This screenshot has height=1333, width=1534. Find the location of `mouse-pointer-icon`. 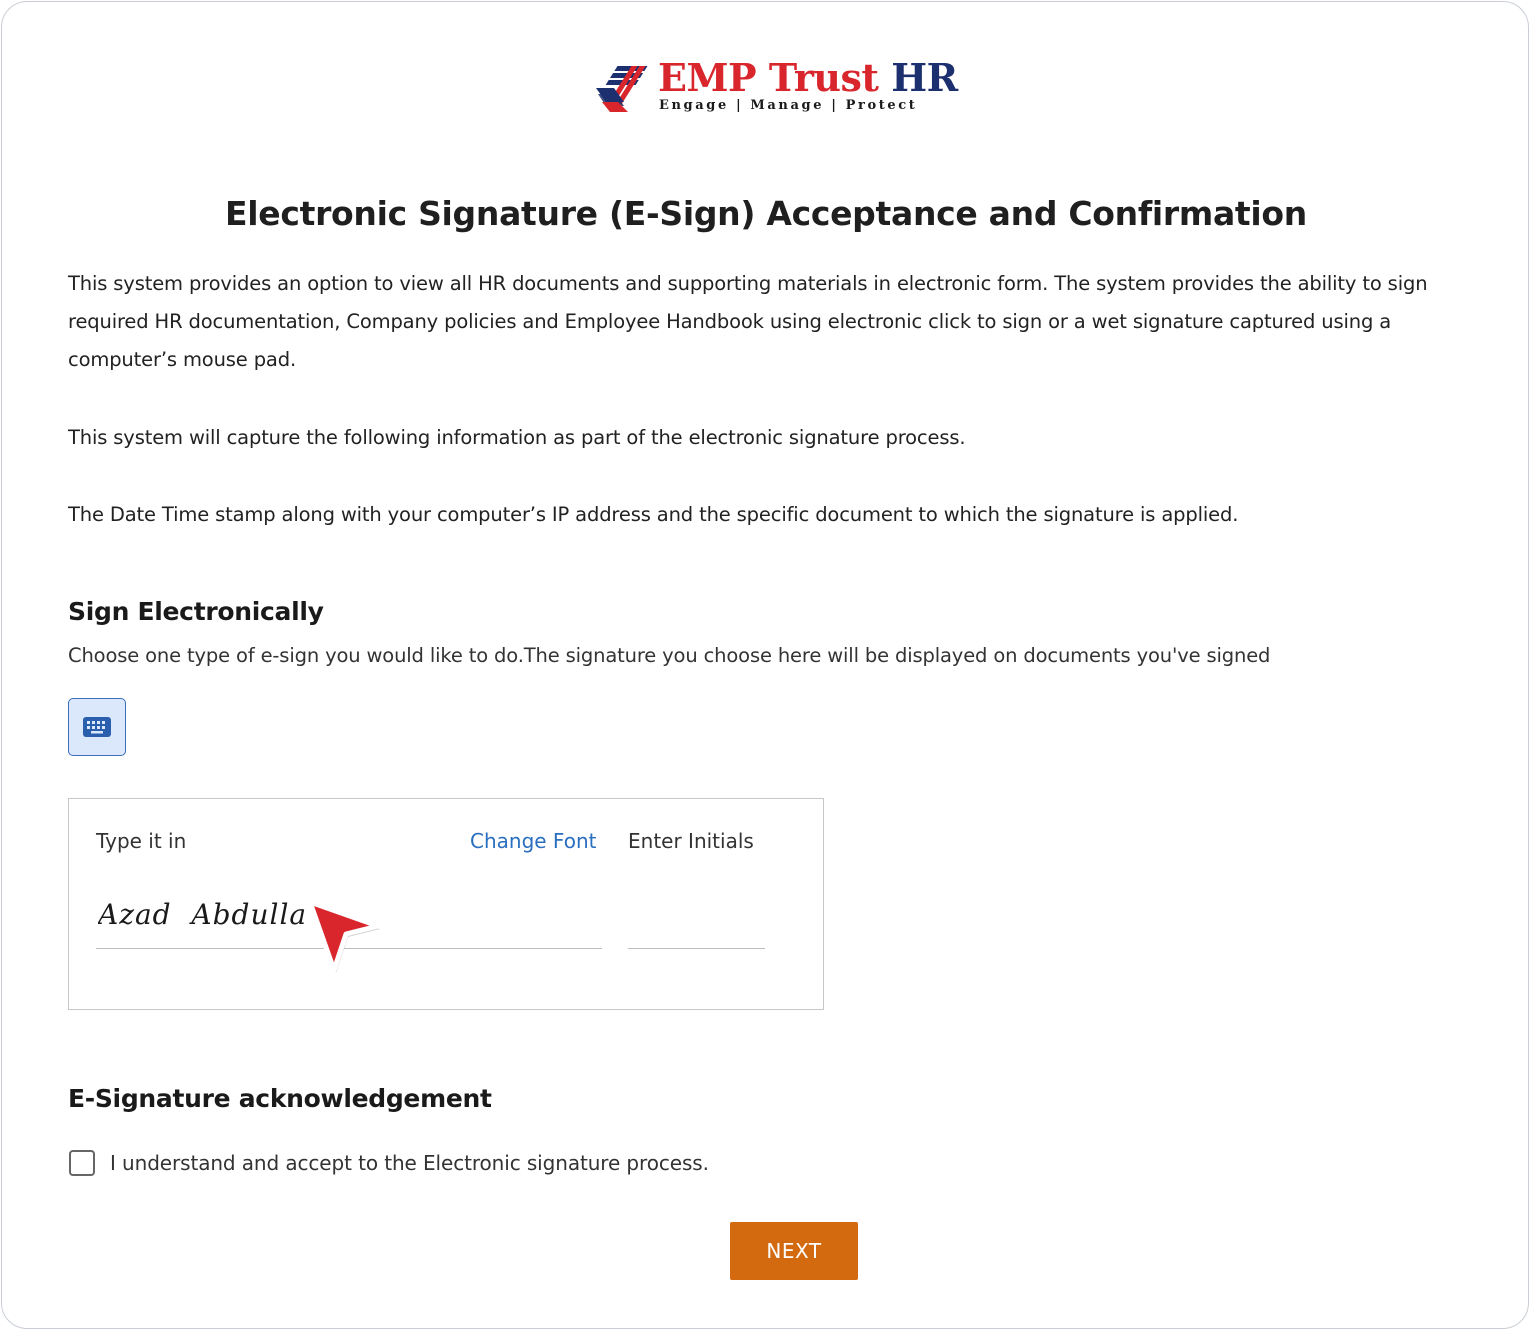

mouse-pointer-icon is located at coordinates (344, 936).